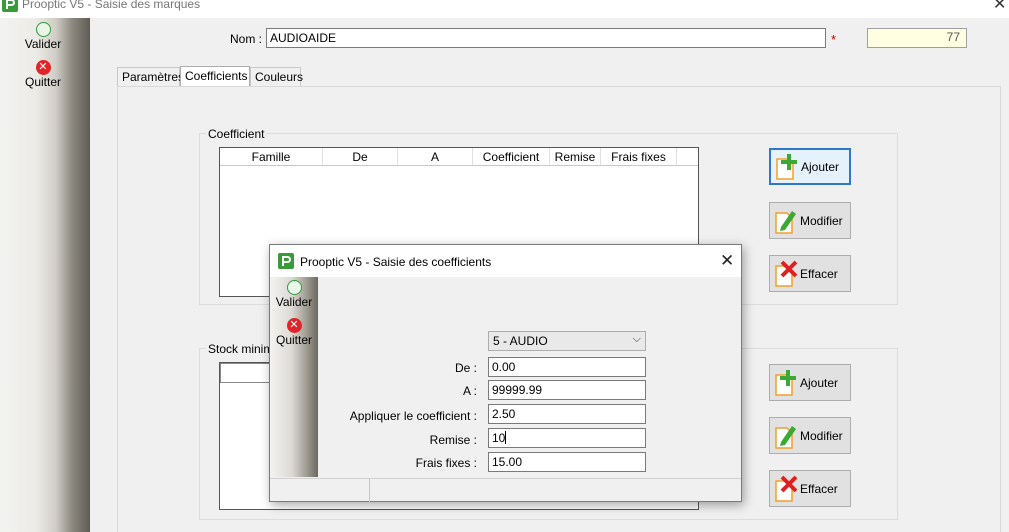 The image size is (1009, 532). What do you see at coordinates (246, 39) in the screenshot?
I see `name-label: Nom :` at bounding box center [246, 39].